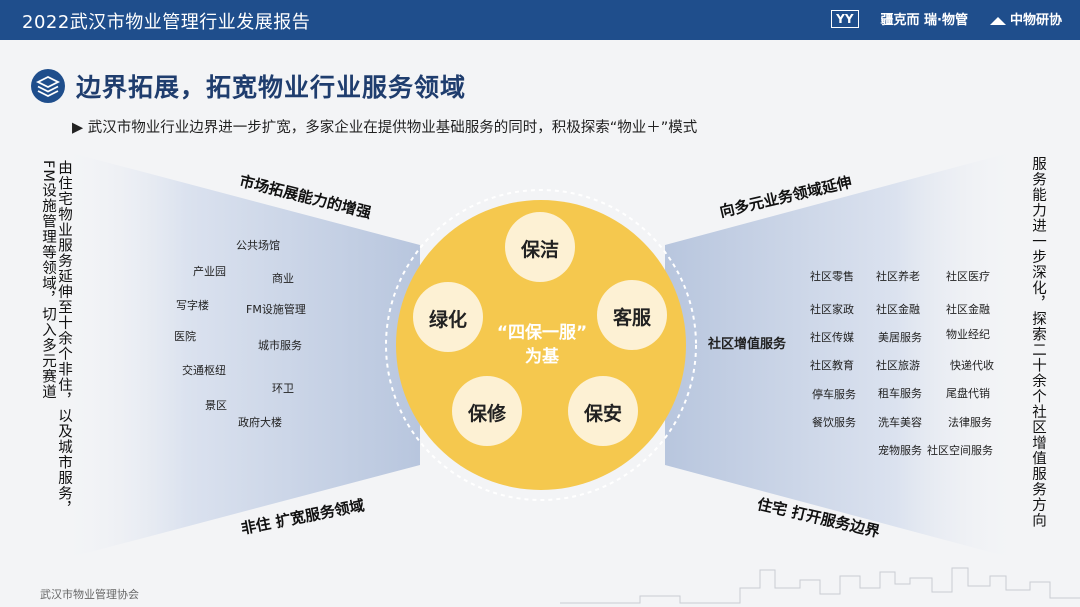  Describe the element at coordinates (832, 309) in the screenshot. I see `right-item: 社区家政` at that location.